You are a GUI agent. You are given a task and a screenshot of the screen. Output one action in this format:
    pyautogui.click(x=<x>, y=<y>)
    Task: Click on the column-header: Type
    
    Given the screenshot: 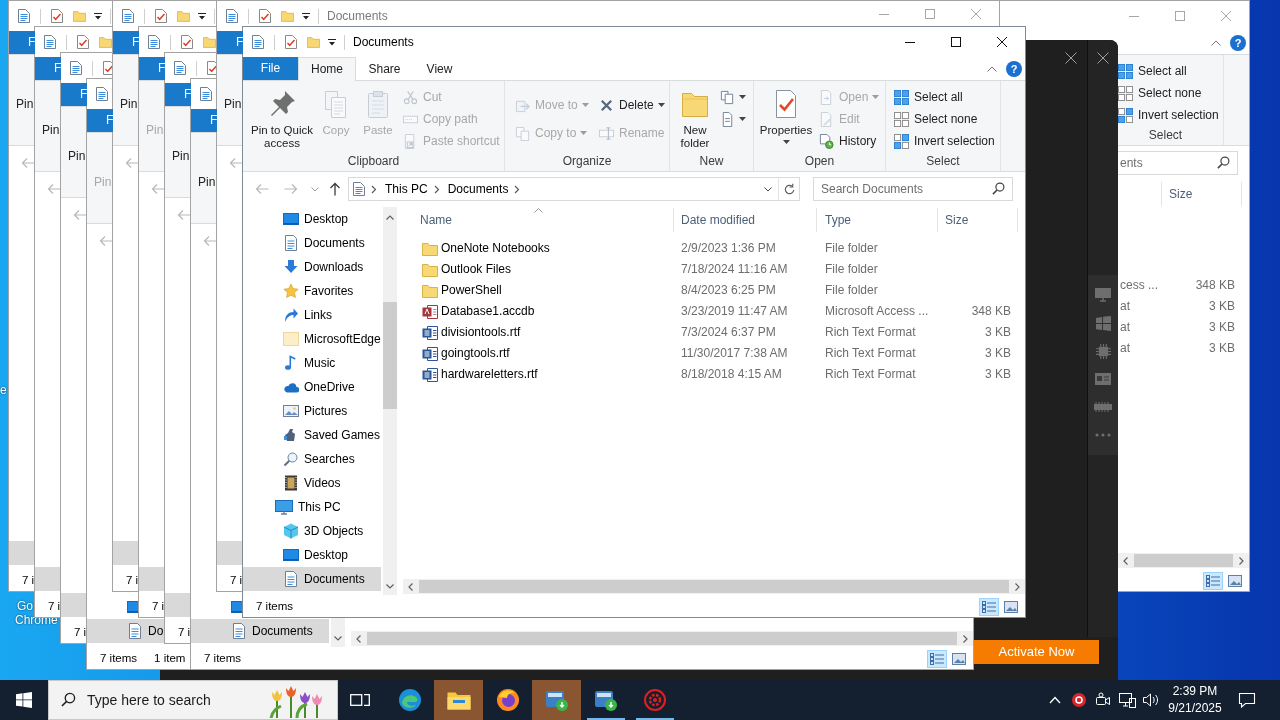 What is the action you would take?
    pyautogui.click(x=877, y=220)
    